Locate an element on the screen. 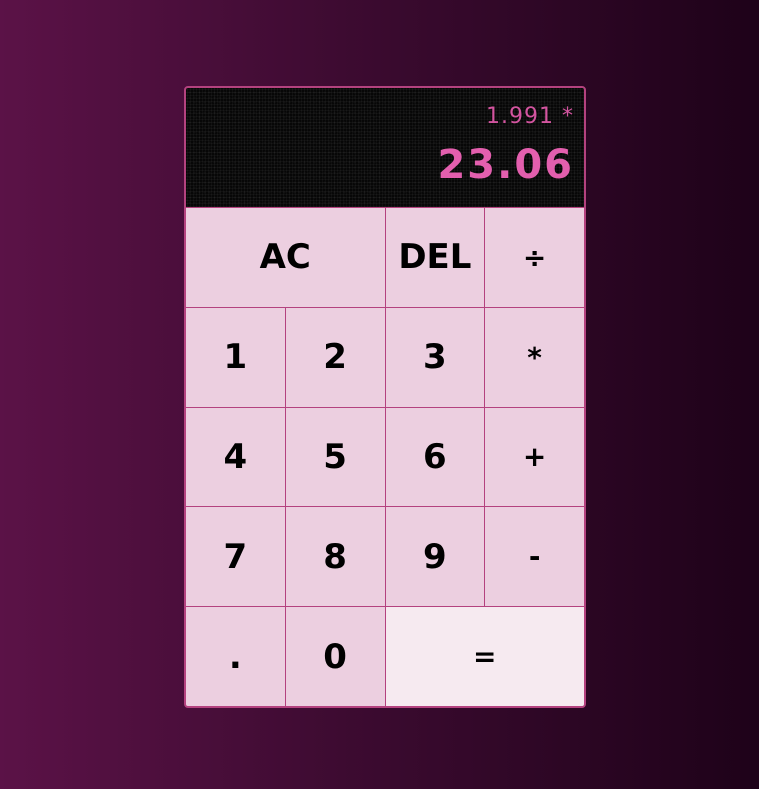 This screenshot has width=759, height=789. digit-3-button: 3 is located at coordinates (435, 357).